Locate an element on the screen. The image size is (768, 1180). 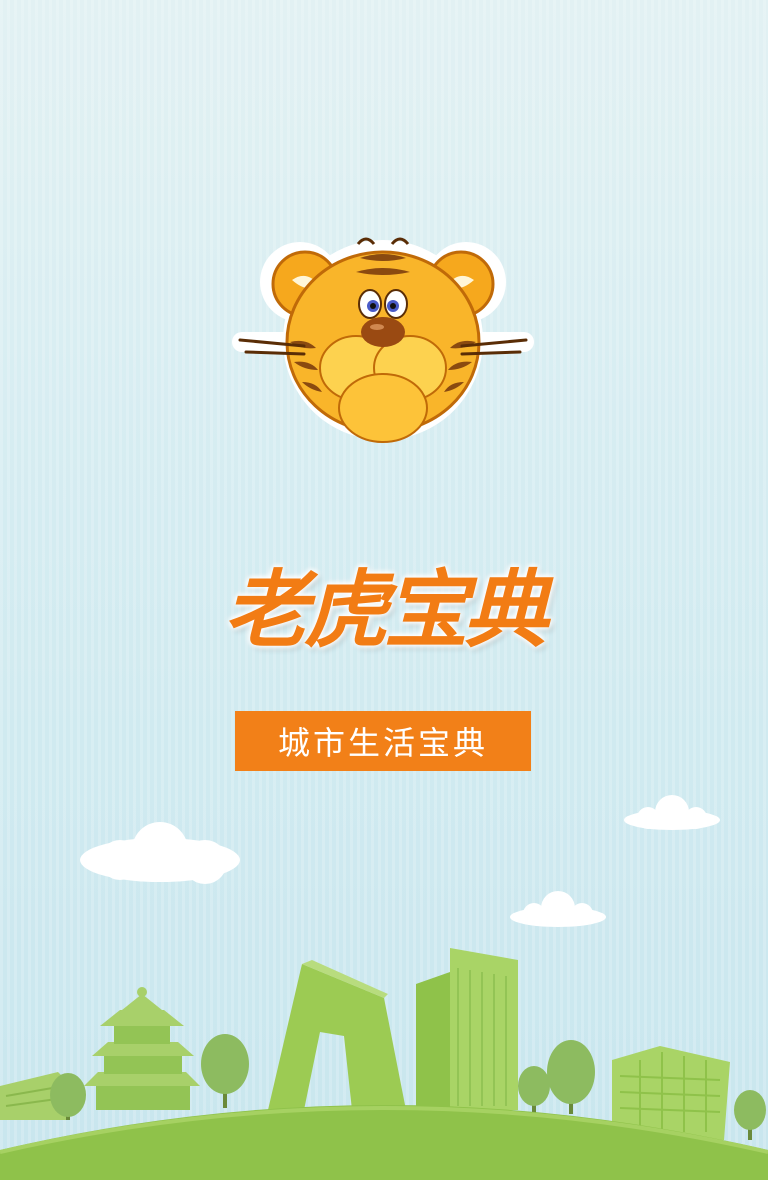
cctv-building is located at coordinates (337, 1035).